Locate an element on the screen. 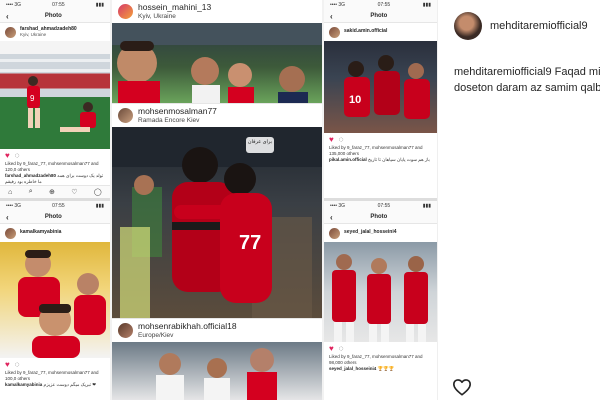 The image size is (600, 400). post-header: farshad_ahmadzadeh80 Kyiv, Ukraine is located at coordinates (55, 32).